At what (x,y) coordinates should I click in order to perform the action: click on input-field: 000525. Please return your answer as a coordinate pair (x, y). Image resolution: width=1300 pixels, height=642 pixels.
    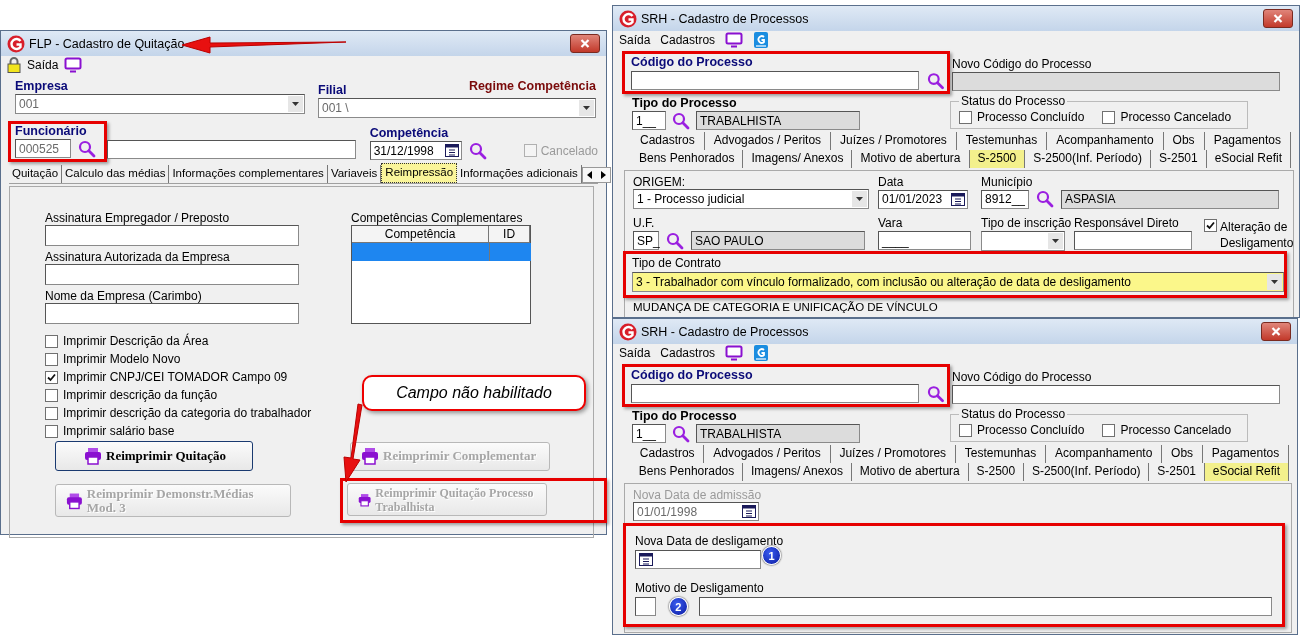
    Looking at the image, I should click on (43, 148).